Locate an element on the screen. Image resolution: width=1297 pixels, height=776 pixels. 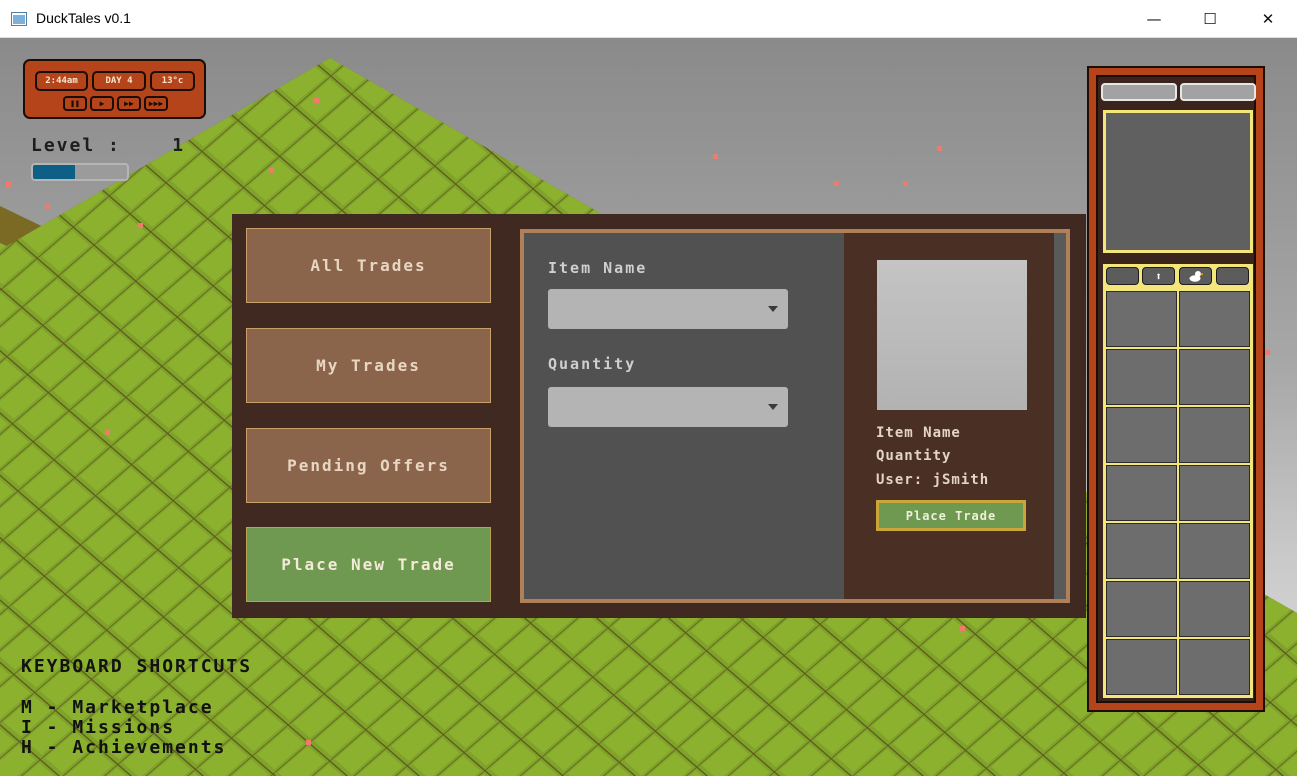
inventory-grid is located at coordinates (1178, 493).